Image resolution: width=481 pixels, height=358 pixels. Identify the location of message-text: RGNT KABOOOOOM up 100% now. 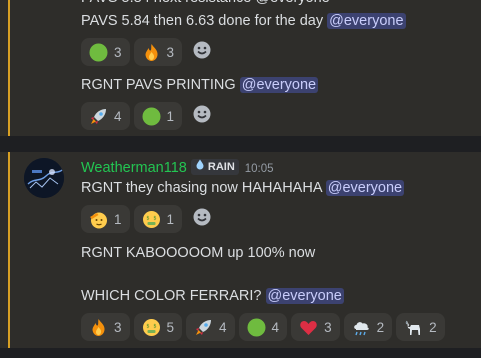
(198, 253).